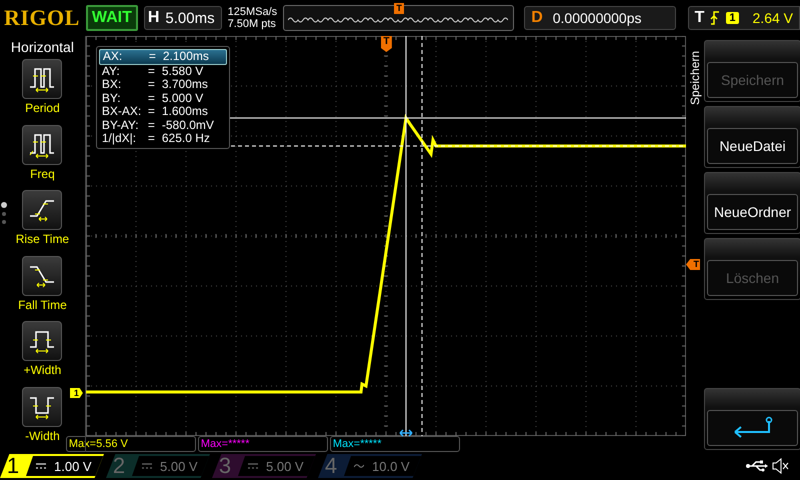 The width and height of the screenshot is (800, 480). Describe the element at coordinates (43, 370) in the screenshot. I see `measure-label: +Width` at that location.